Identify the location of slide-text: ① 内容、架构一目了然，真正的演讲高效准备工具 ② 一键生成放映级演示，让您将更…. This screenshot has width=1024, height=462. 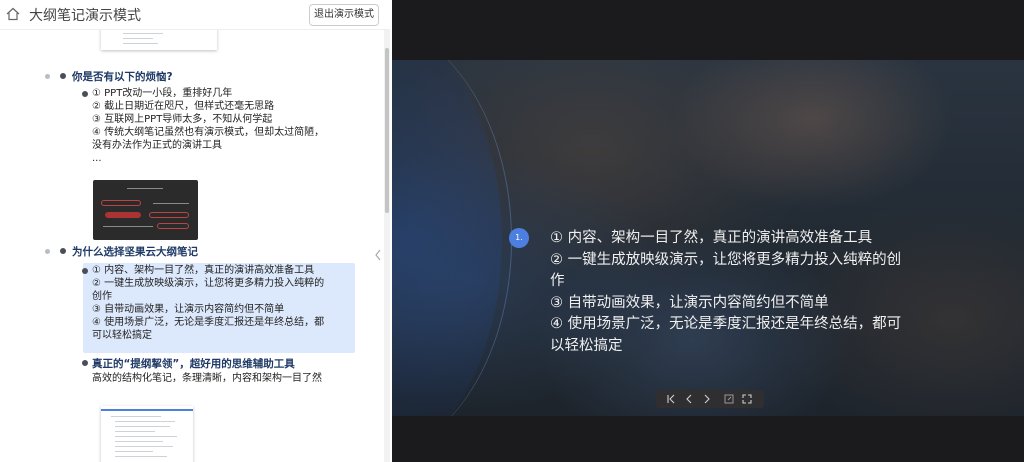
(730, 292).